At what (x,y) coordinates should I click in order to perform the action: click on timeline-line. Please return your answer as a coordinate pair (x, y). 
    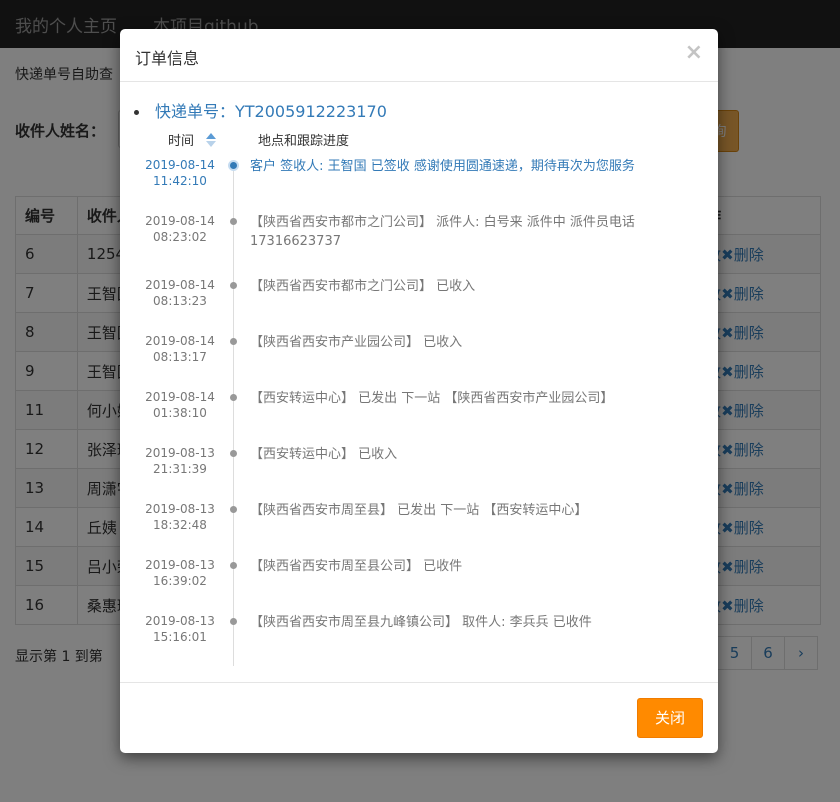
    Looking at the image, I should click on (233, 416).